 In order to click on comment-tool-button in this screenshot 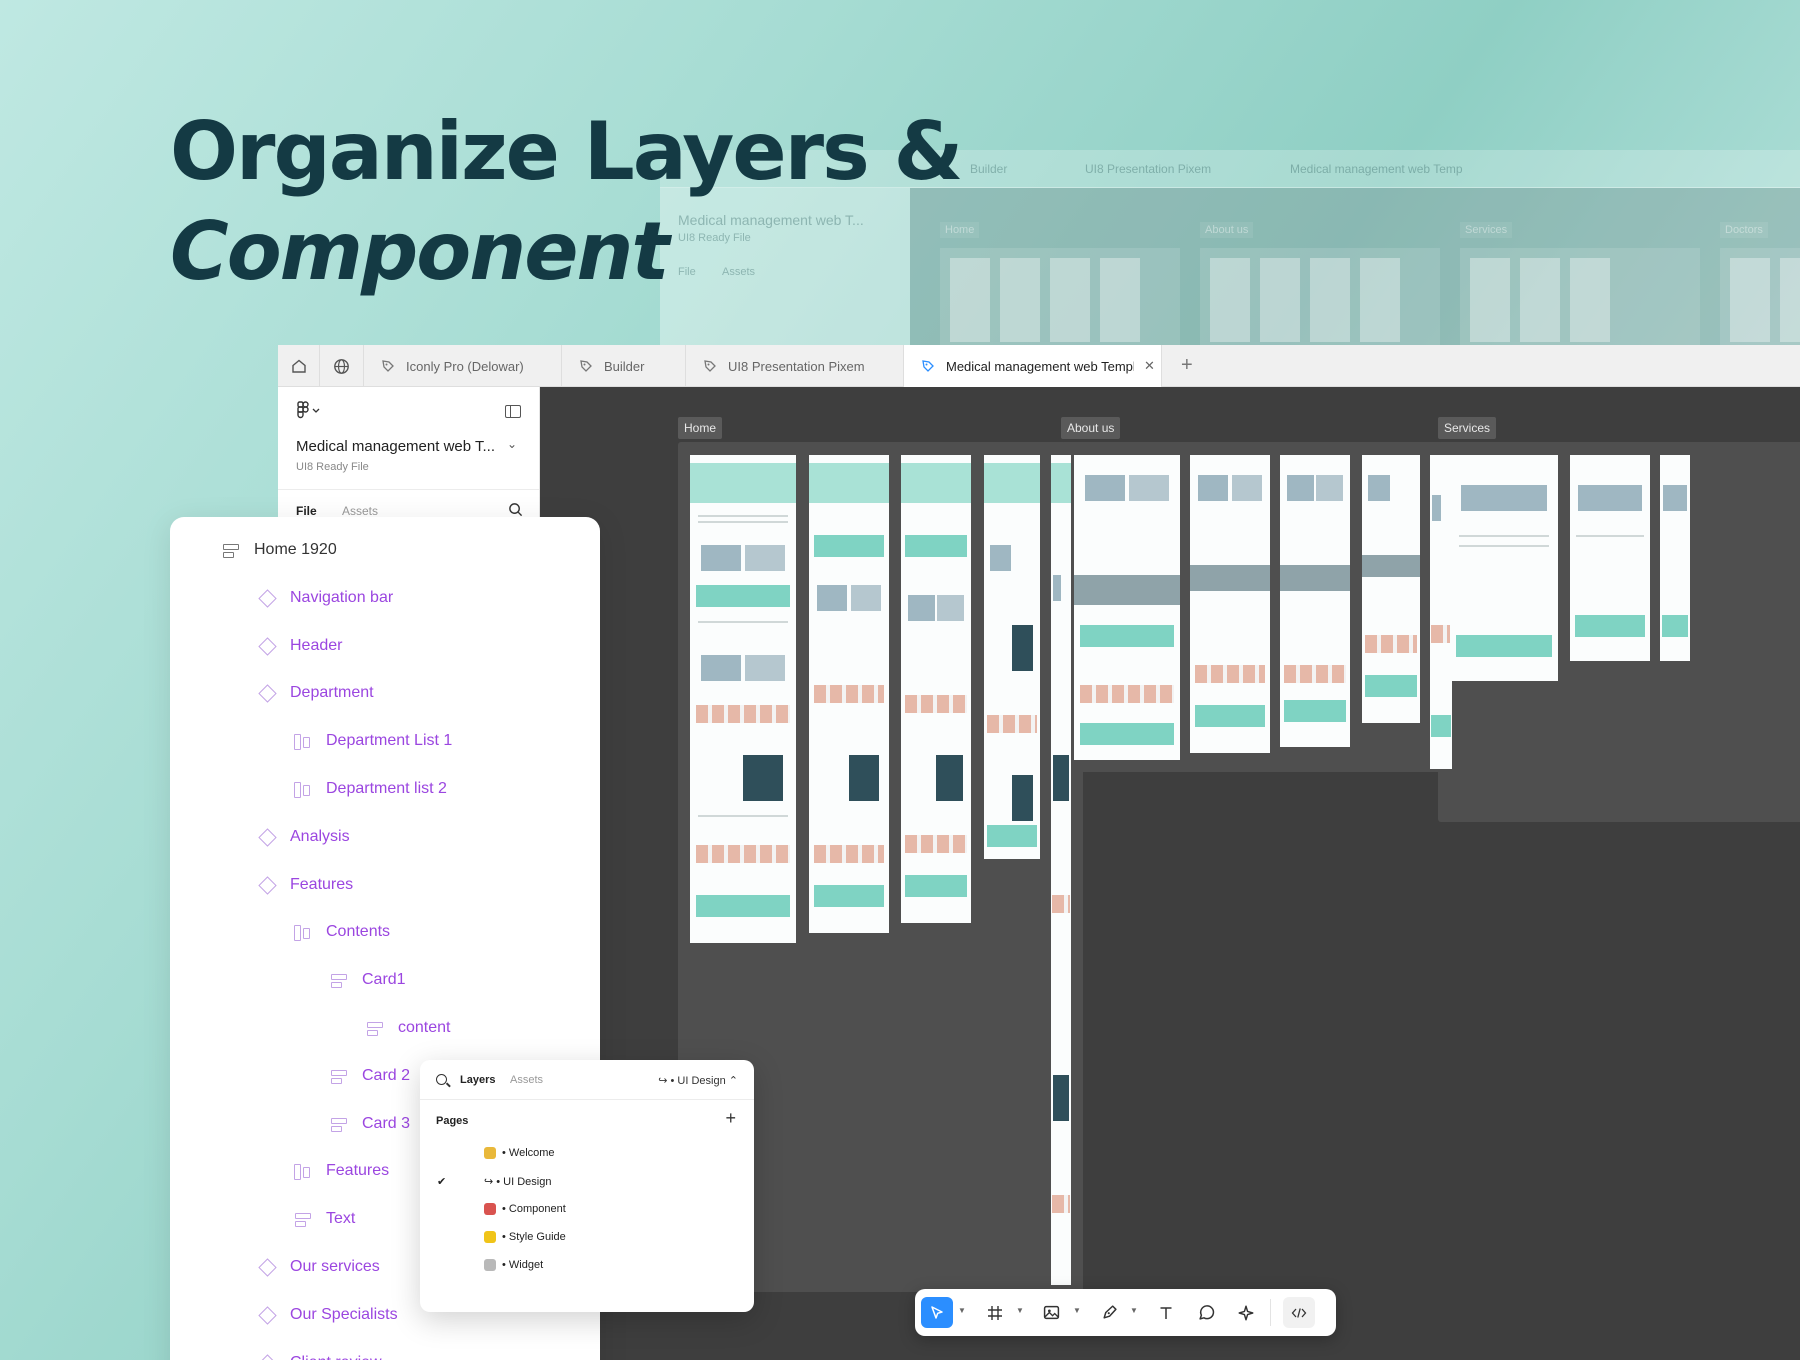, I will do `click(1206, 1312)`.